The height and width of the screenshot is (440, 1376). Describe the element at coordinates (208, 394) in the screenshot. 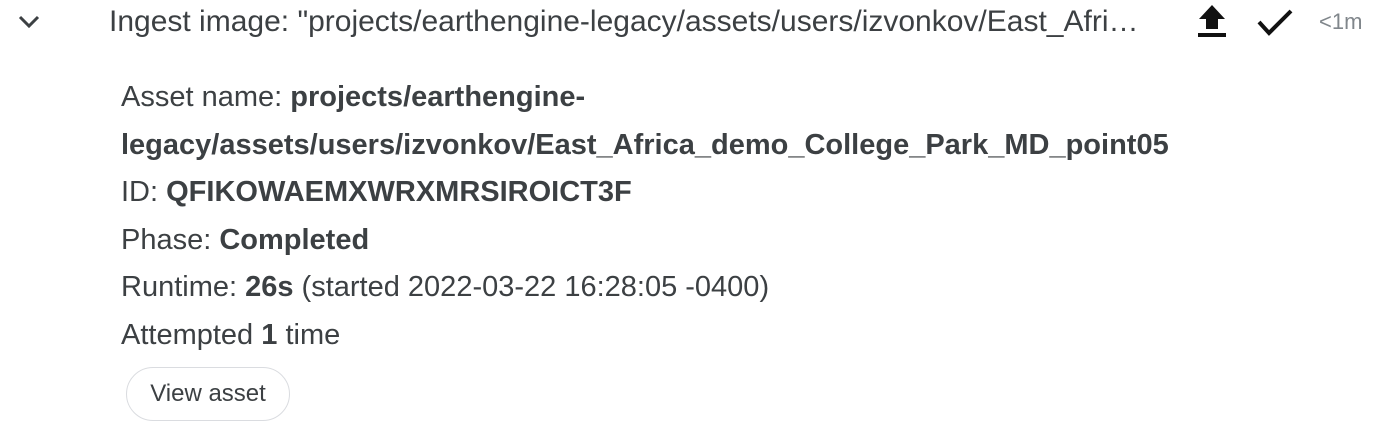

I see `view-asset-button: View asset` at that location.